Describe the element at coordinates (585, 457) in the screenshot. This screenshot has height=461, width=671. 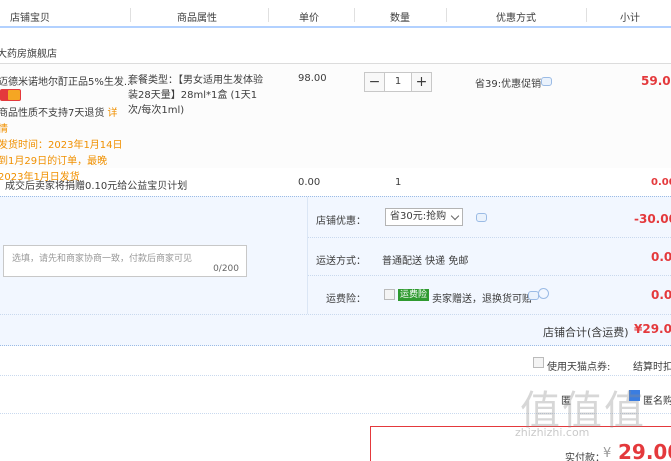
I see `paid-label: 实付款：` at that location.